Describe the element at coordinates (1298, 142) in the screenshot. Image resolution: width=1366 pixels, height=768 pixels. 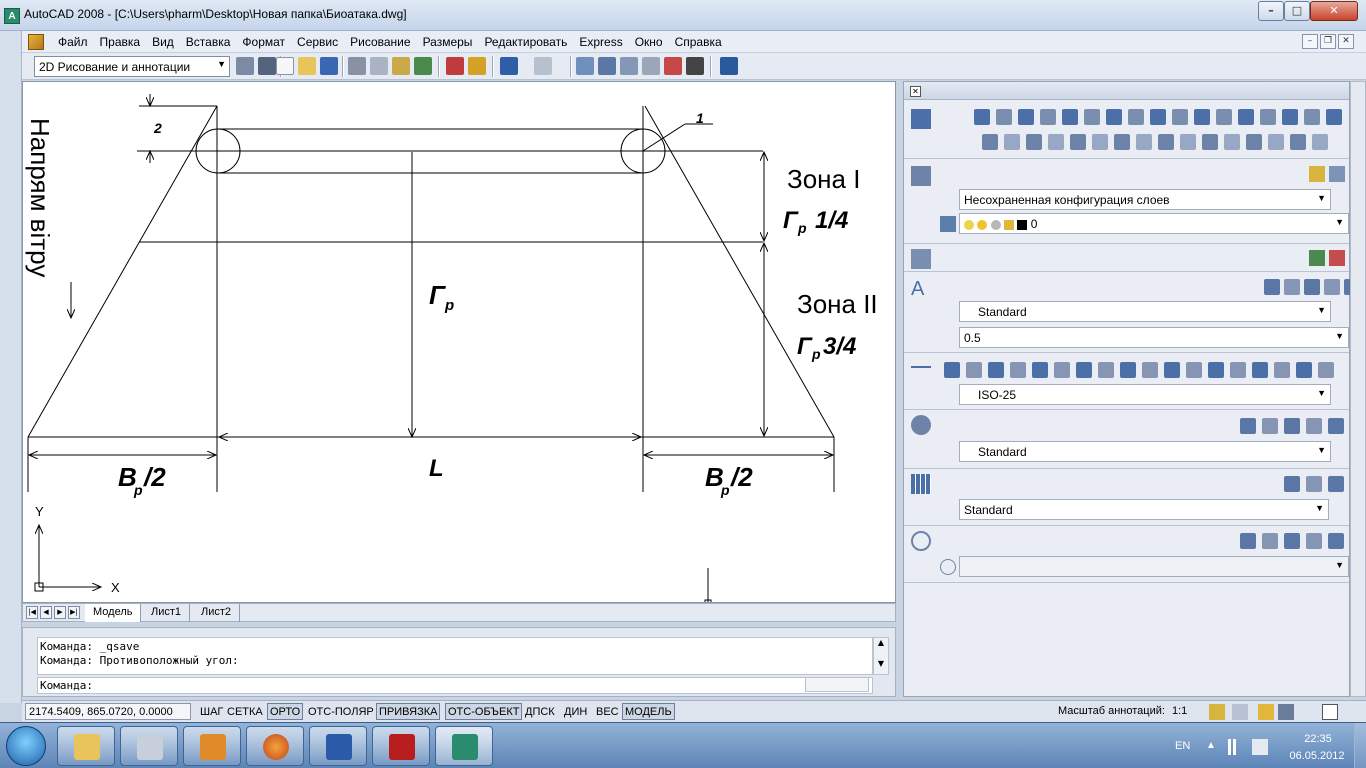
I see `fillet-icon` at that location.